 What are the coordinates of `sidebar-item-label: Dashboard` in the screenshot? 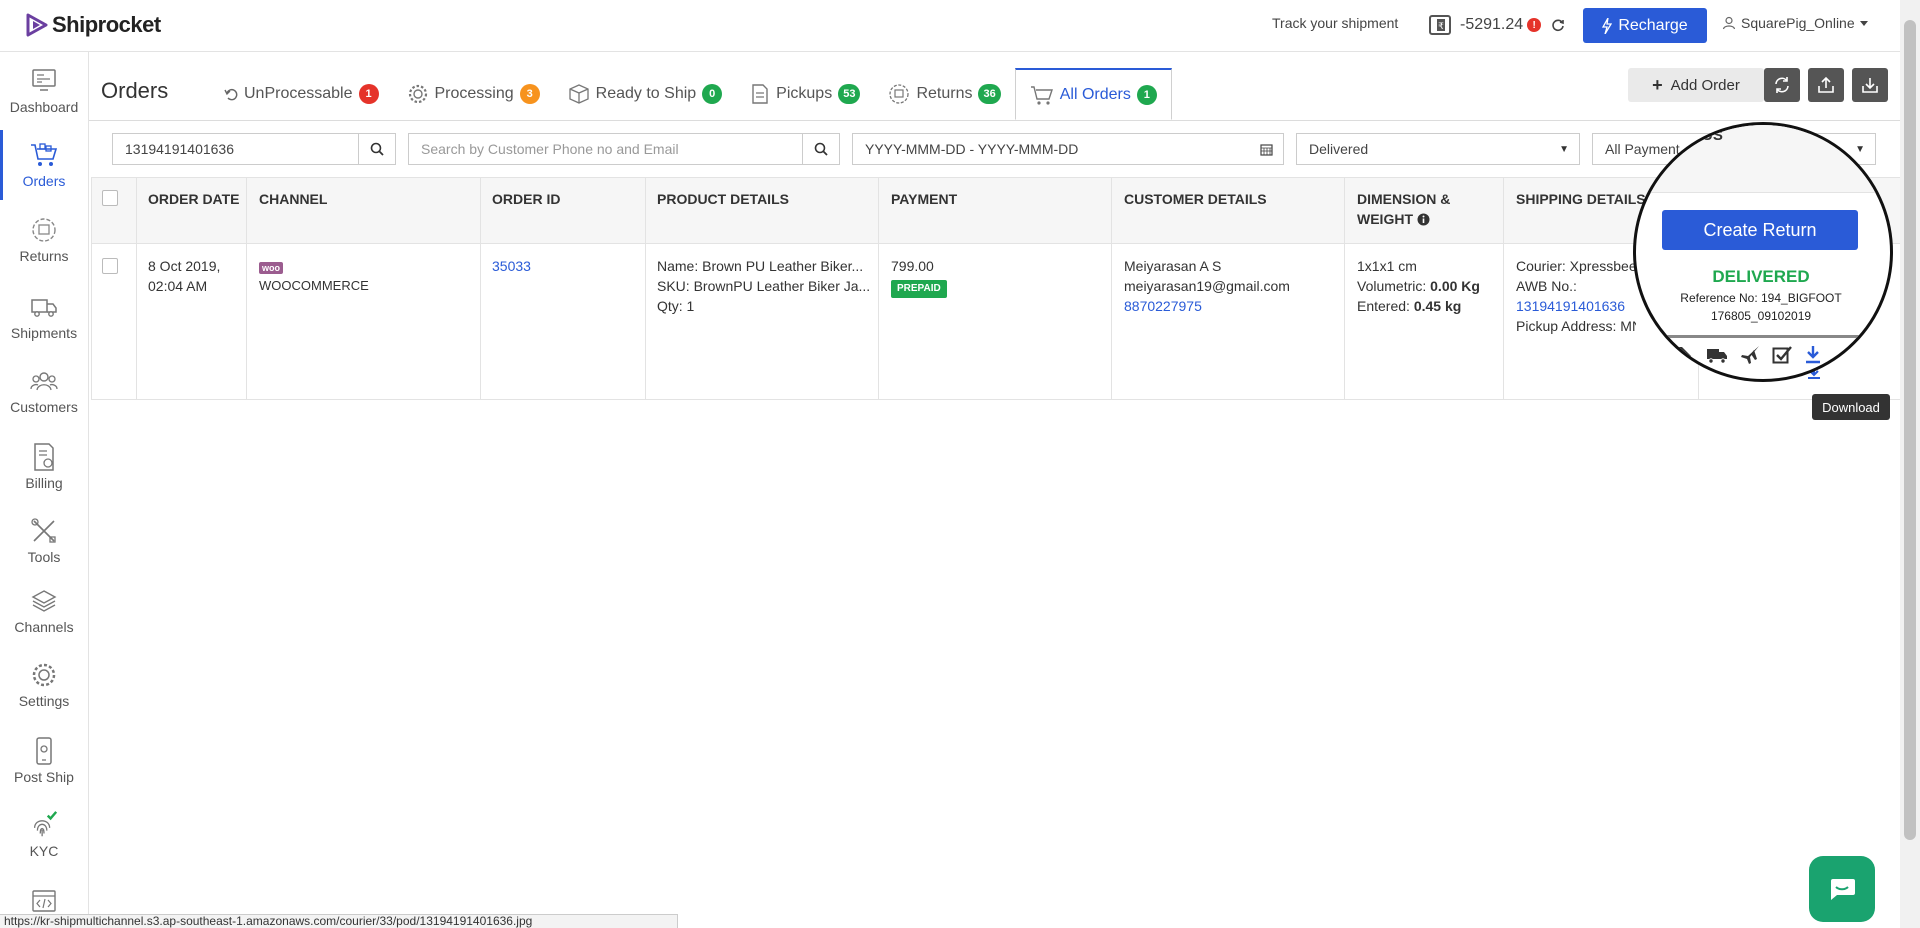 It's located at (44, 107).